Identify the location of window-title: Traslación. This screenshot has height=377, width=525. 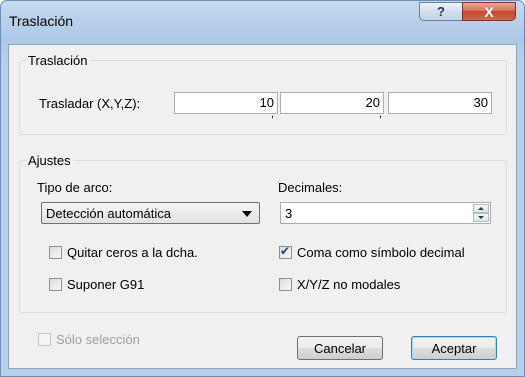
(41, 21).